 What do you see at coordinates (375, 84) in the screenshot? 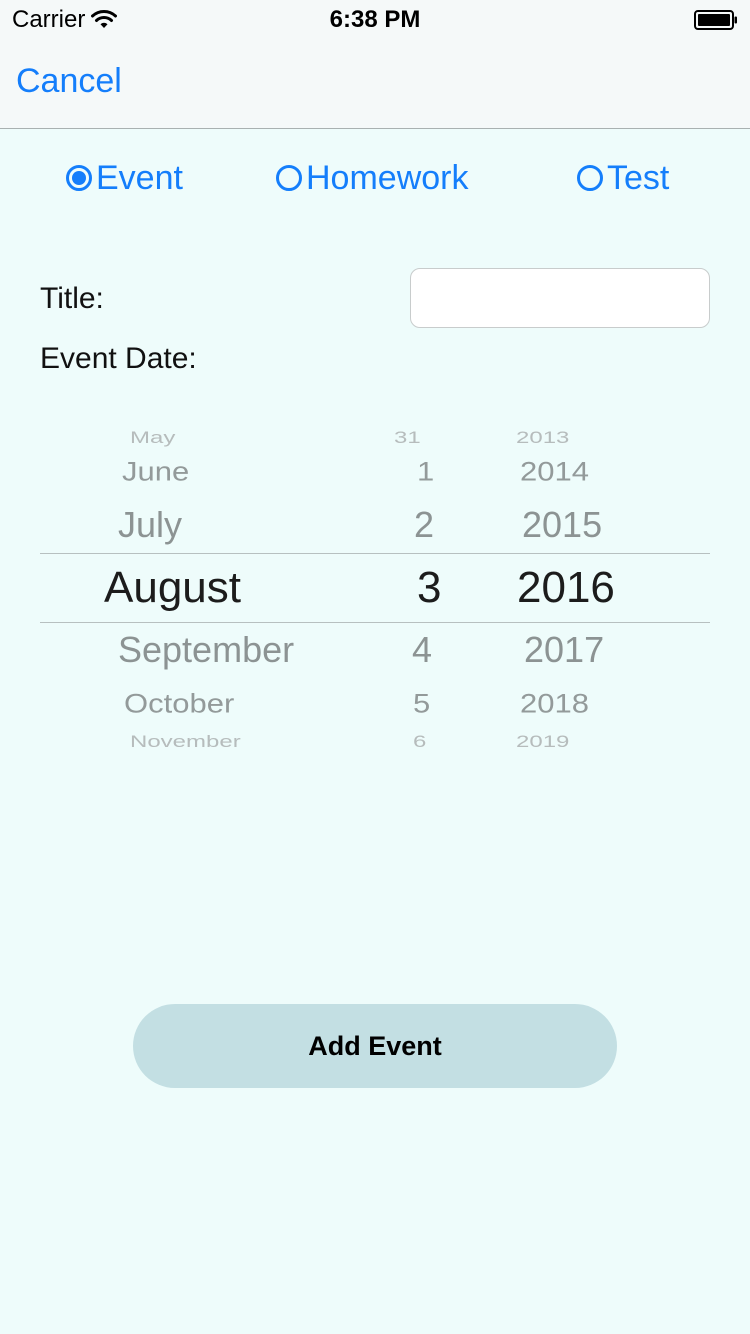
I see `navigation-bar: Cancel` at bounding box center [375, 84].